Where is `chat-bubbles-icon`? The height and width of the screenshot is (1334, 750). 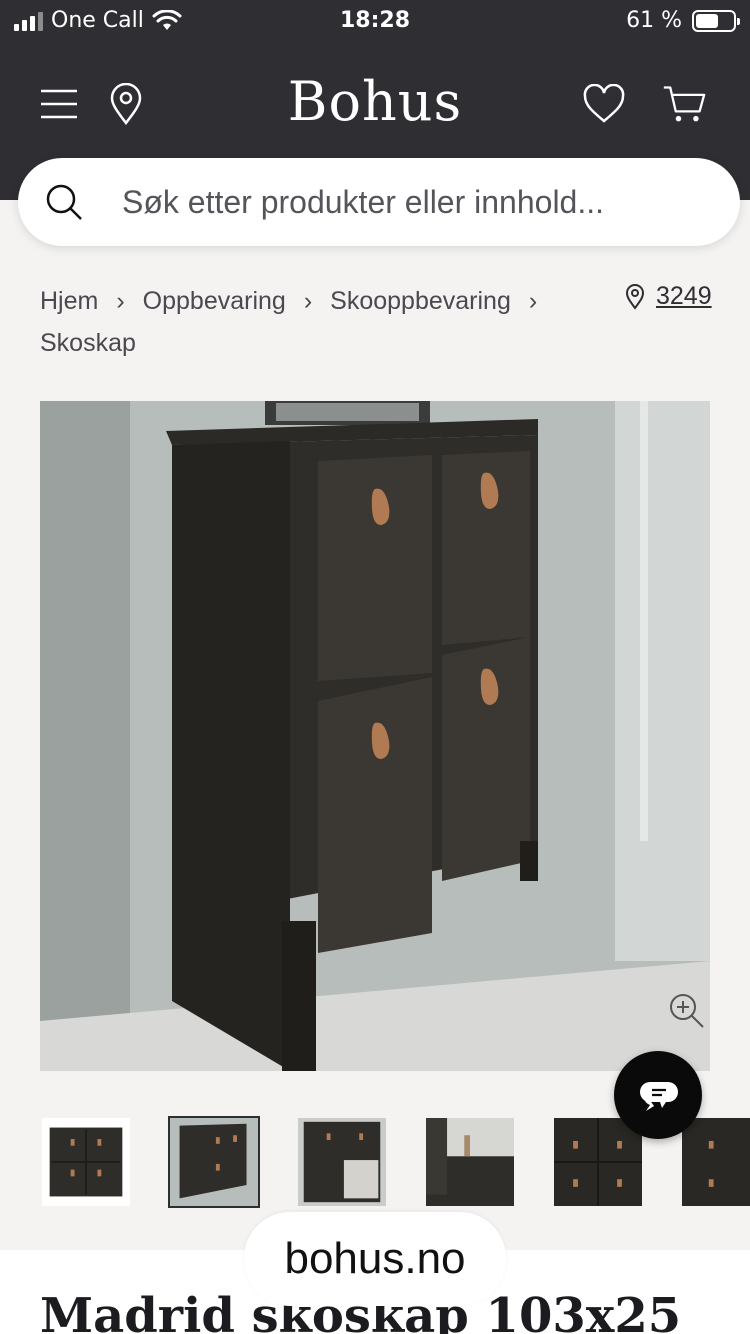 chat-bubbles-icon is located at coordinates (659, 1096).